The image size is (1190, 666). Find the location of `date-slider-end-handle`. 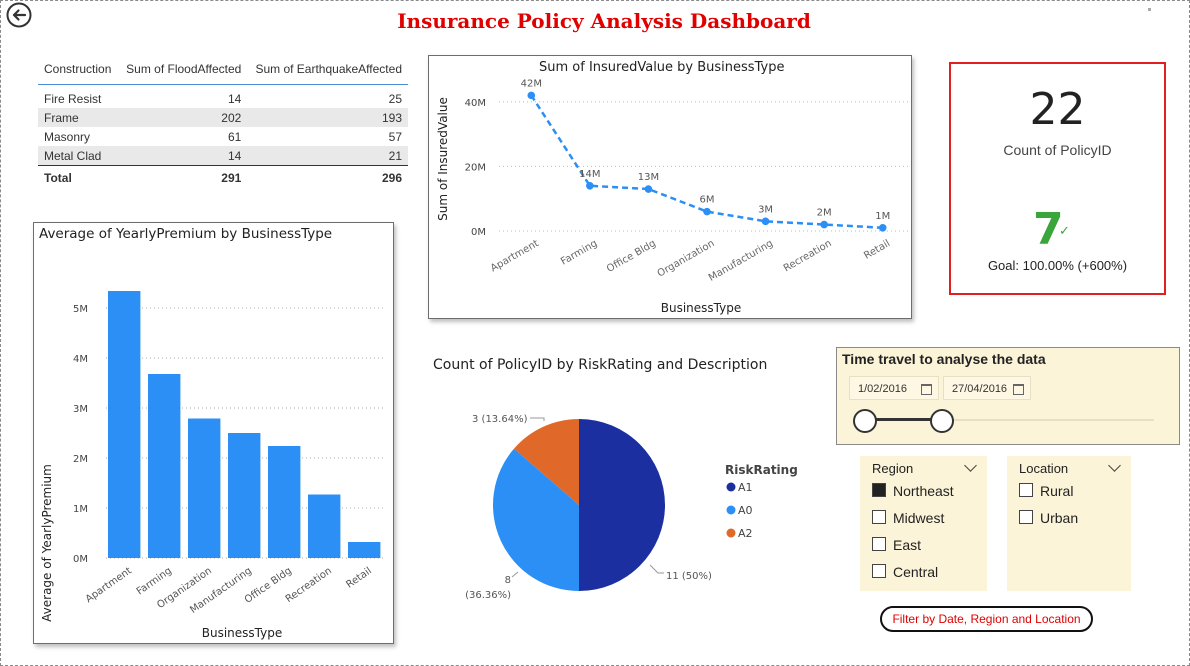

date-slider-end-handle is located at coordinates (942, 421).